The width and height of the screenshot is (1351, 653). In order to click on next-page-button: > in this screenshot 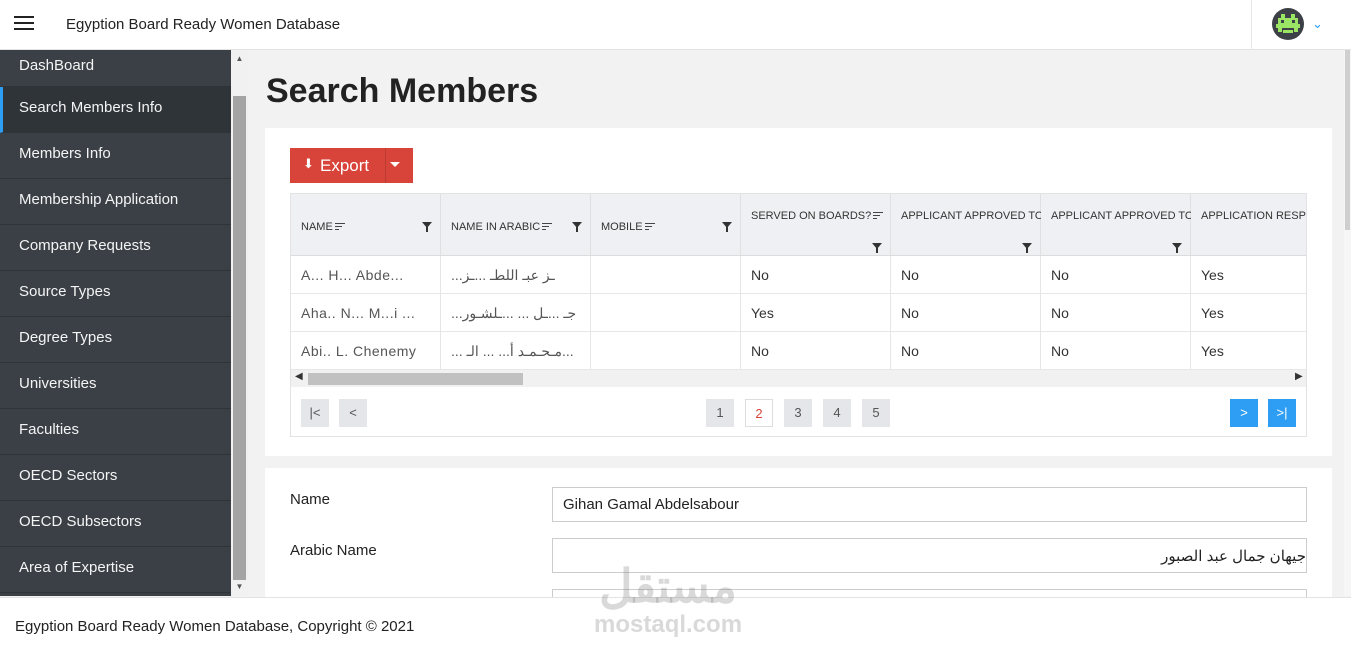, I will do `click(1244, 413)`.